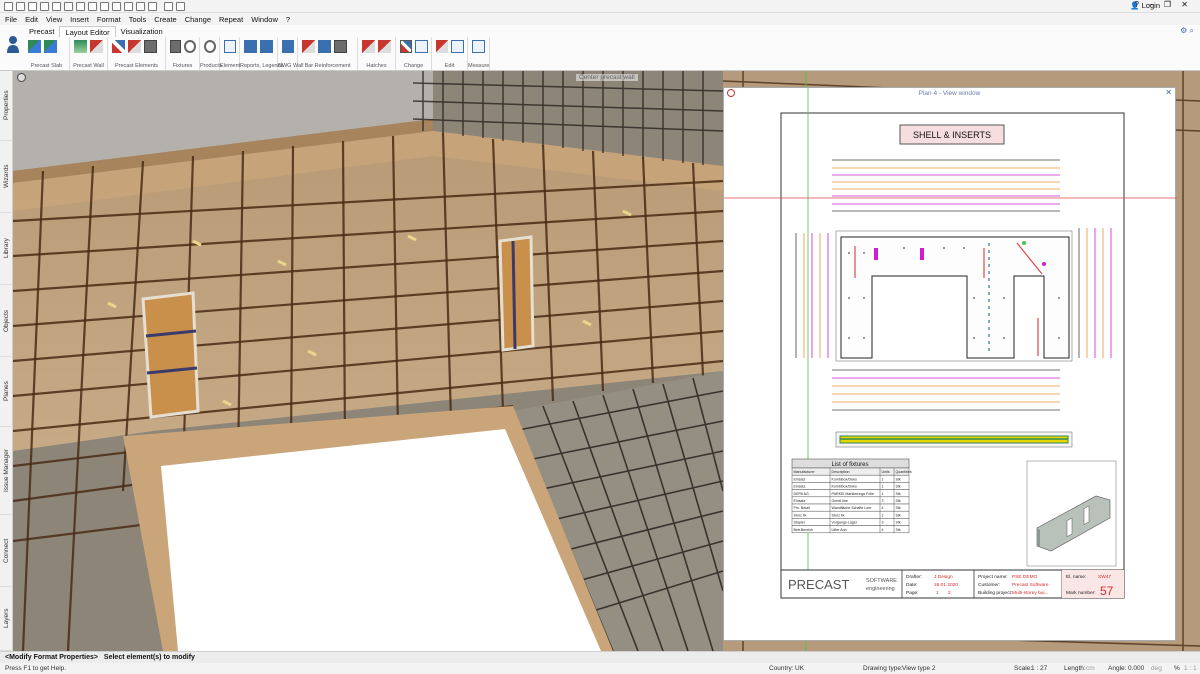 This screenshot has width=1200, height=674. What do you see at coordinates (421, 46) in the screenshot?
I see `change-tool-icon` at bounding box center [421, 46].